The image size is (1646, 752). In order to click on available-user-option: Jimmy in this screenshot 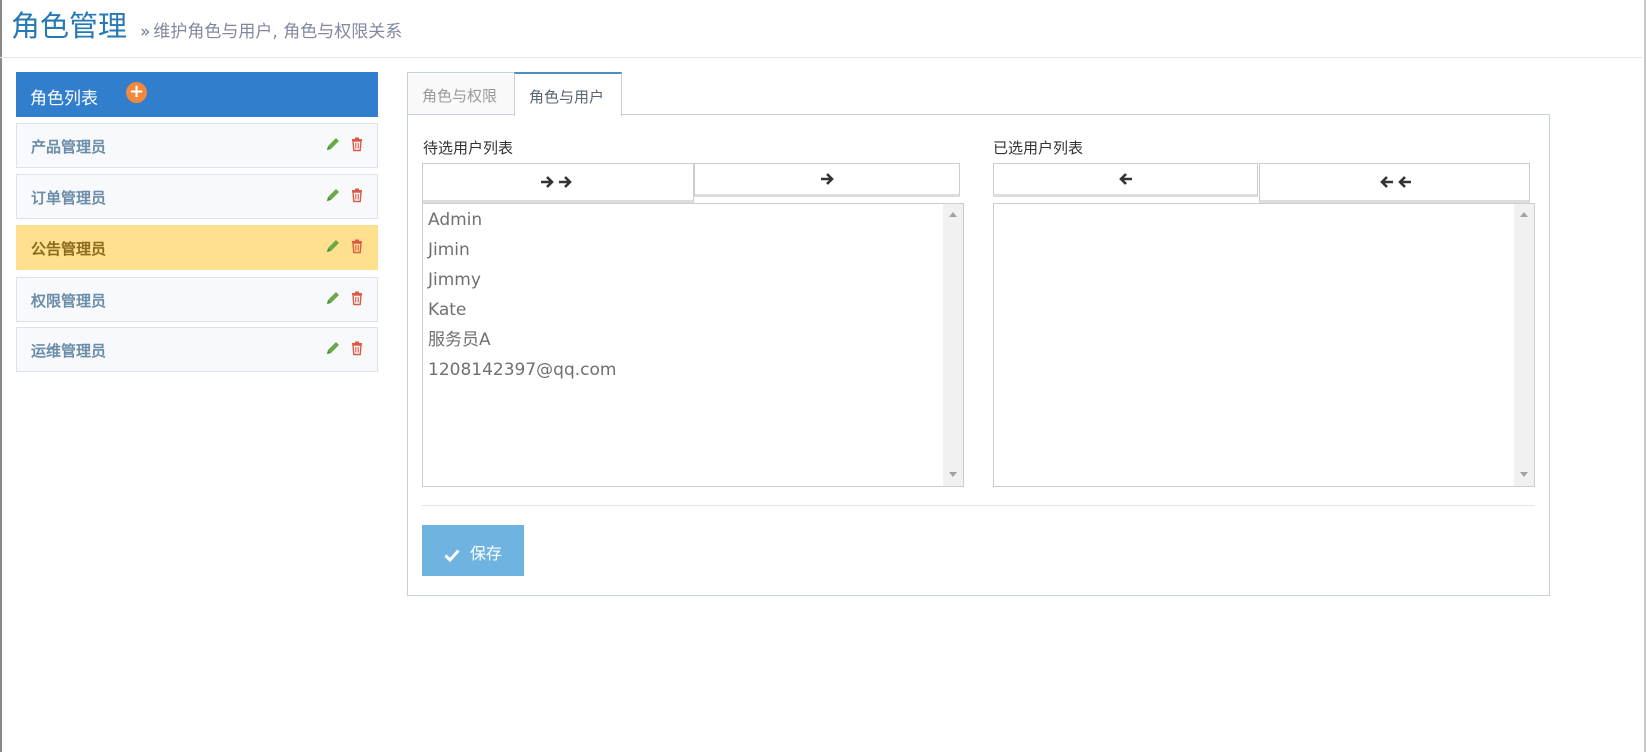, I will do `click(522, 283)`.